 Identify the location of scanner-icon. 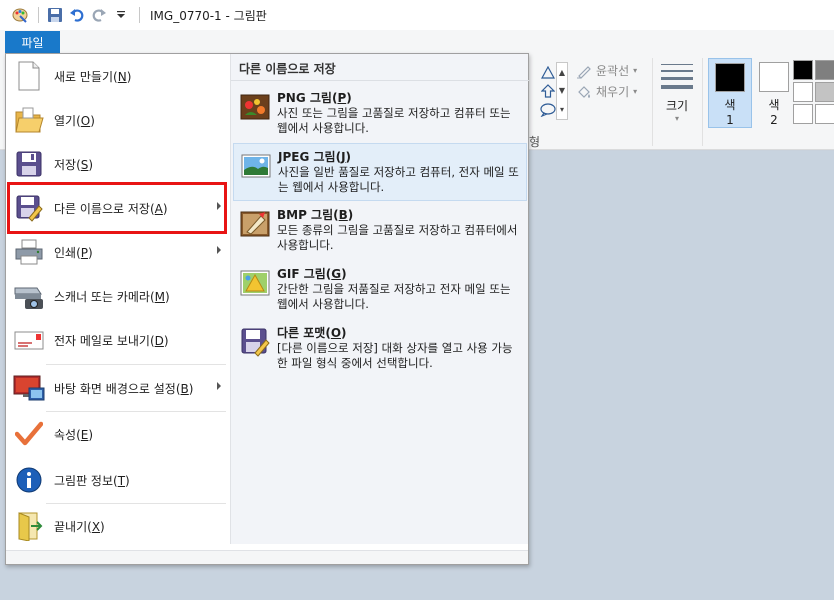
(29, 296).